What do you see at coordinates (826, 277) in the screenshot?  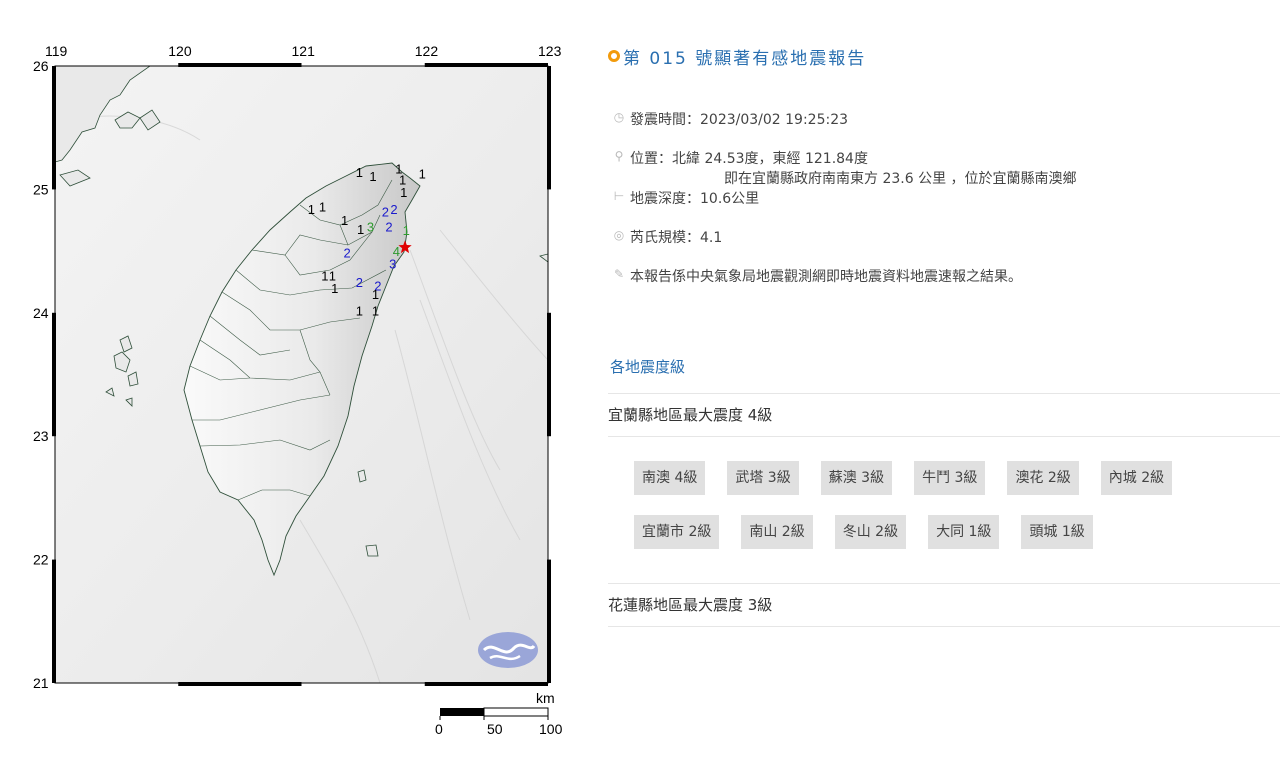 I see `report-note: 本報告係中央氣象局地震觀測網即時地震資料地震速報之結果。` at bounding box center [826, 277].